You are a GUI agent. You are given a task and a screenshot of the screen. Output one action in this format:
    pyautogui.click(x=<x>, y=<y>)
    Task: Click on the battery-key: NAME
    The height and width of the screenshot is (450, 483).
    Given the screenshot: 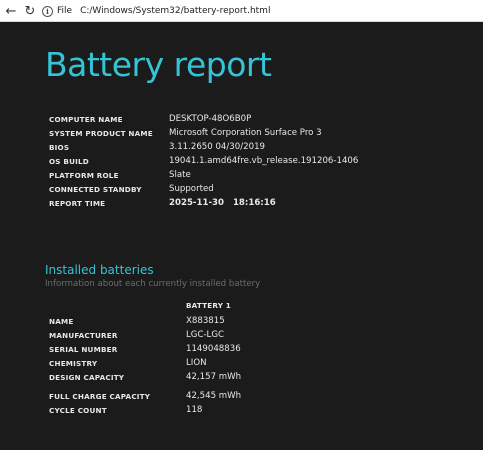 What is the action you would take?
    pyautogui.click(x=61, y=321)
    